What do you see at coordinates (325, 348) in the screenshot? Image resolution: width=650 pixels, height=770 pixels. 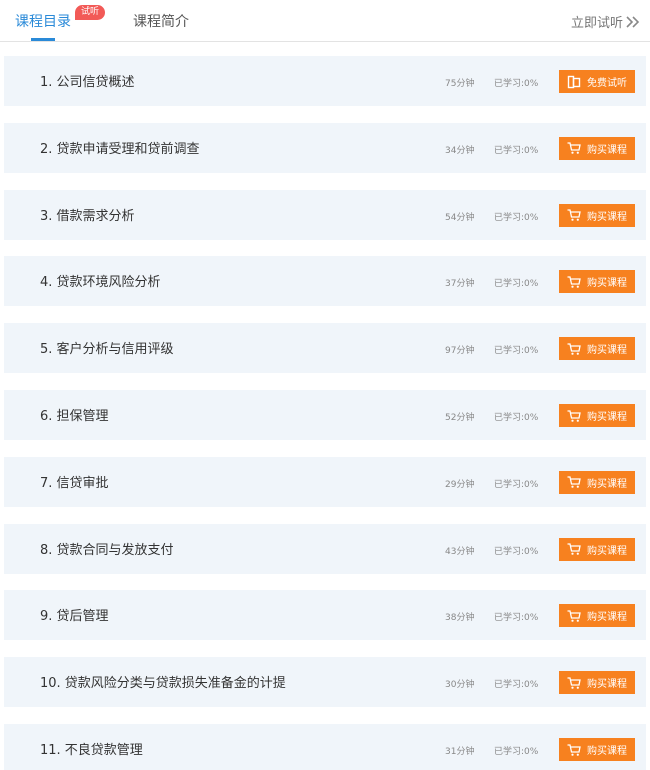 I see `lesson-row: 5. 客户分析与信用评级 97分钟 已学习:0% 购买课程` at bounding box center [325, 348].